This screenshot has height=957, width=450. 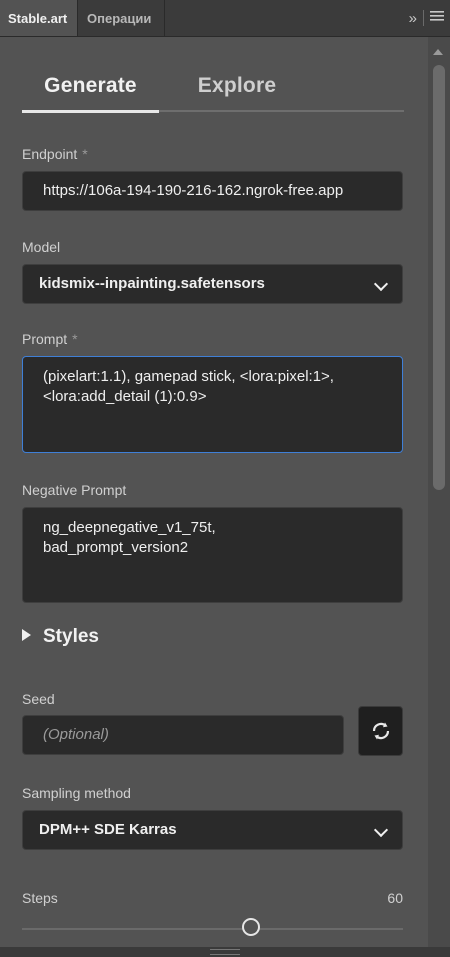 I want to click on tab-explore: Explore, so click(x=237, y=86).